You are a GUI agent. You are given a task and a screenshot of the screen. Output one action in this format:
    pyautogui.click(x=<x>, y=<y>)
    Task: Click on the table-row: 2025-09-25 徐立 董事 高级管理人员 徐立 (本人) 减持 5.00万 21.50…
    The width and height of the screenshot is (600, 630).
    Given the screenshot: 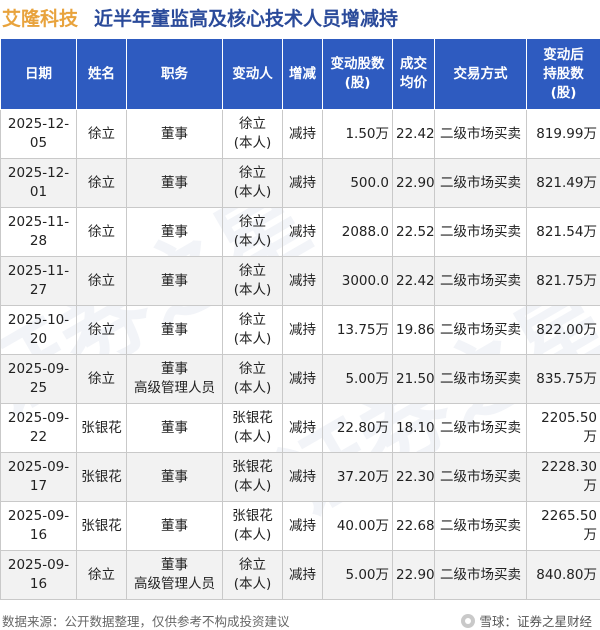 What is the action you would take?
    pyautogui.click(x=300, y=379)
    